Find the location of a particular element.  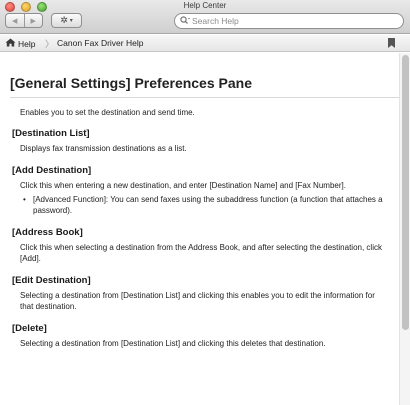

search-icon is located at coordinates (185, 21).